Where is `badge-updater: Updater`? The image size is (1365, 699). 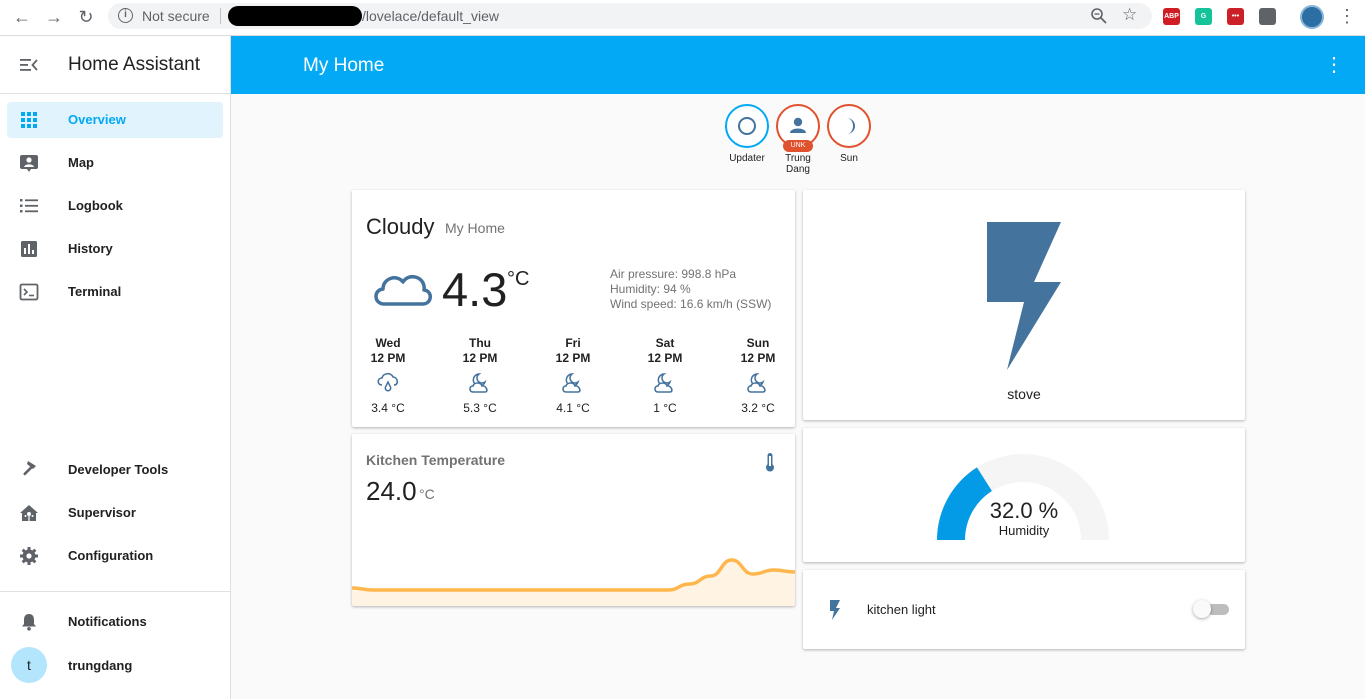 badge-updater: Updater is located at coordinates (747, 134).